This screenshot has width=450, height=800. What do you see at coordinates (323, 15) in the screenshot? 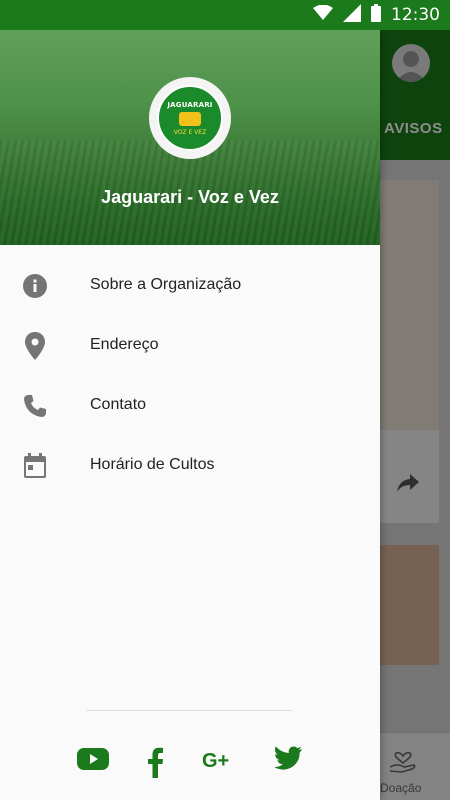
I see `wifi-icon` at bounding box center [323, 15].